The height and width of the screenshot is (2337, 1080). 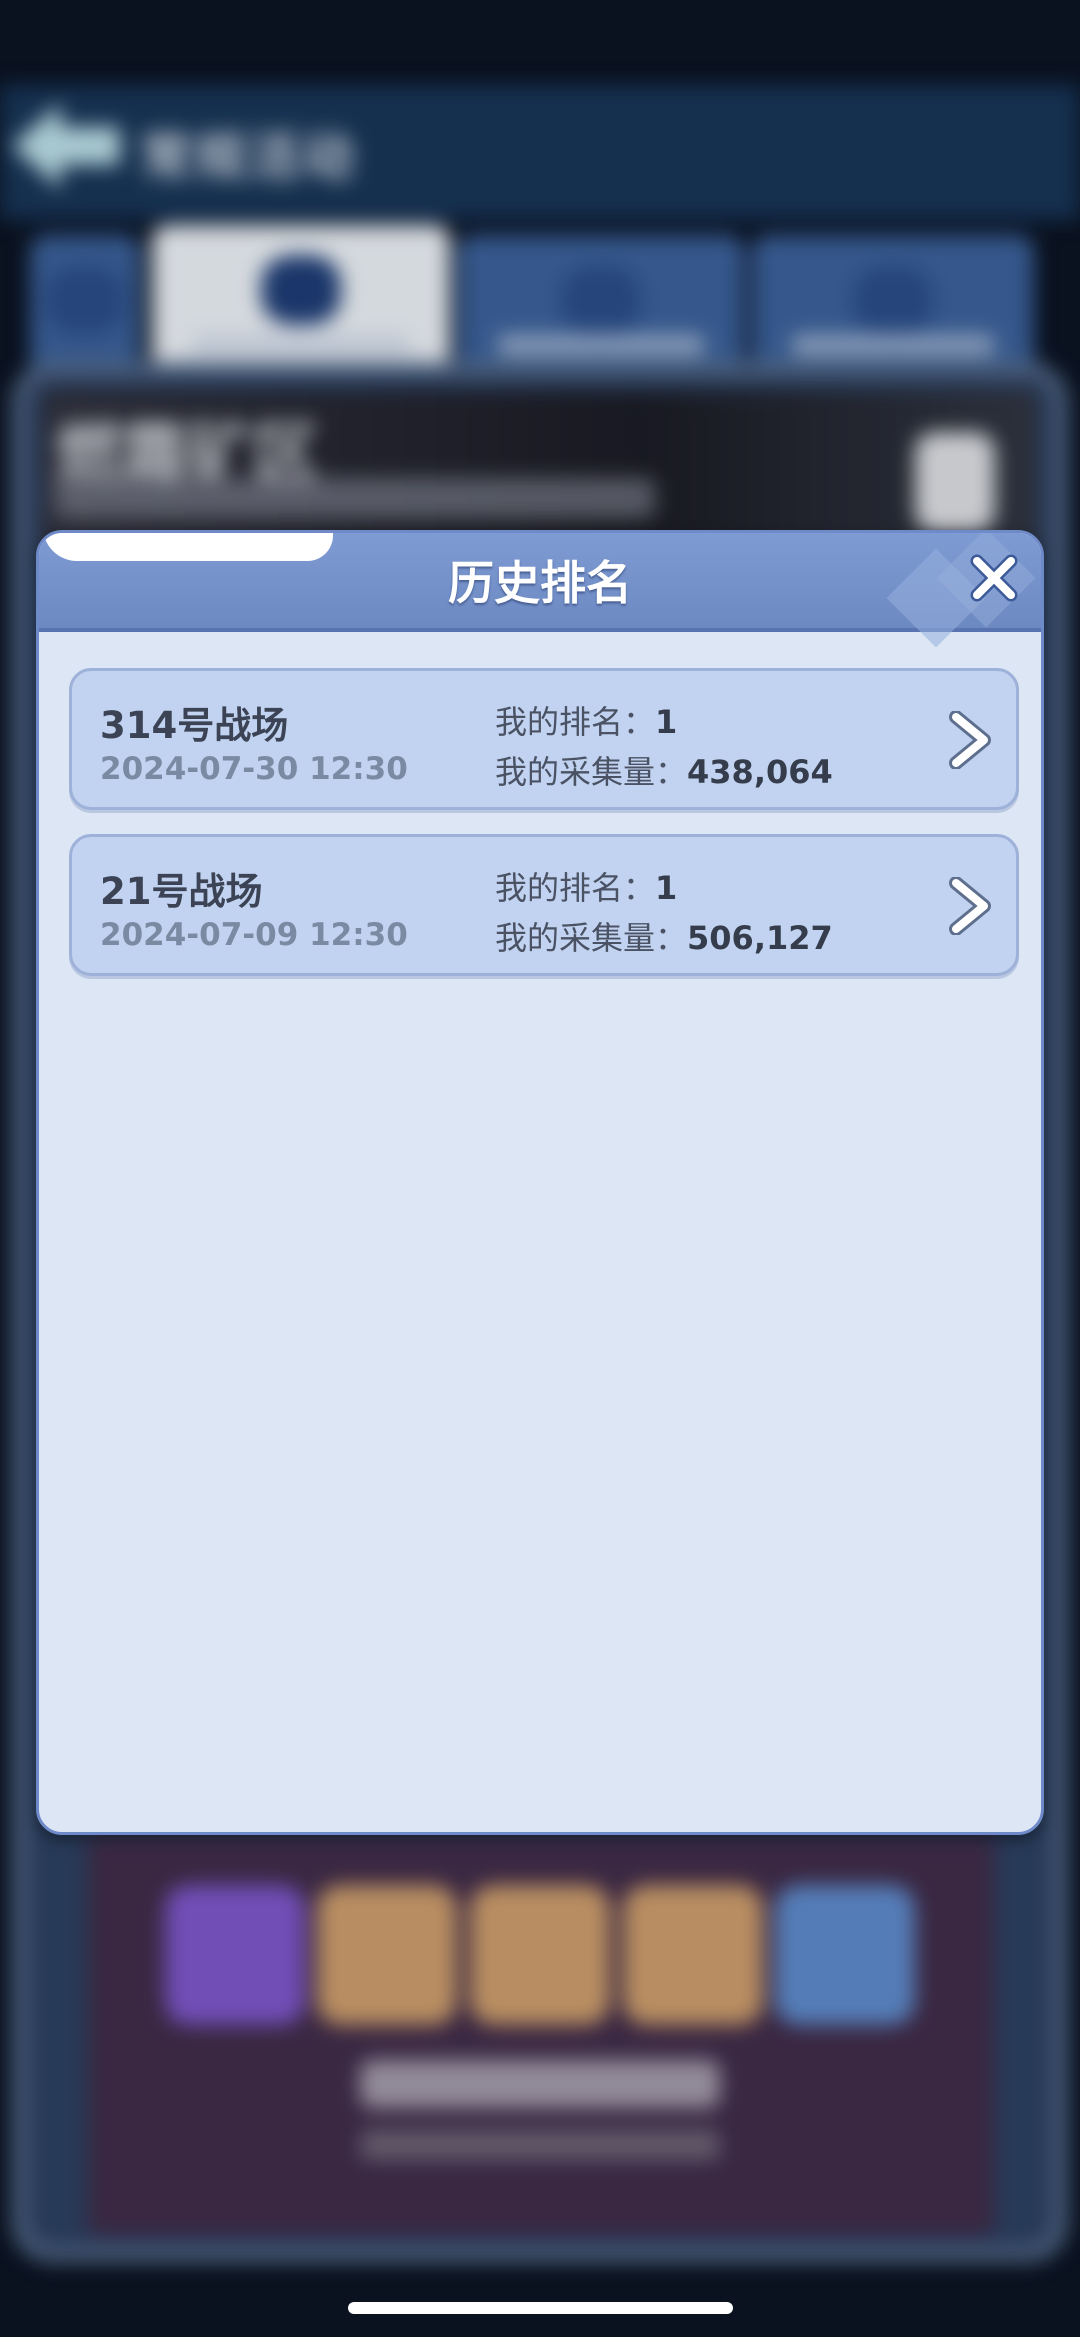 I want to click on battlefield-name: 314号战场, so click(x=194, y=725).